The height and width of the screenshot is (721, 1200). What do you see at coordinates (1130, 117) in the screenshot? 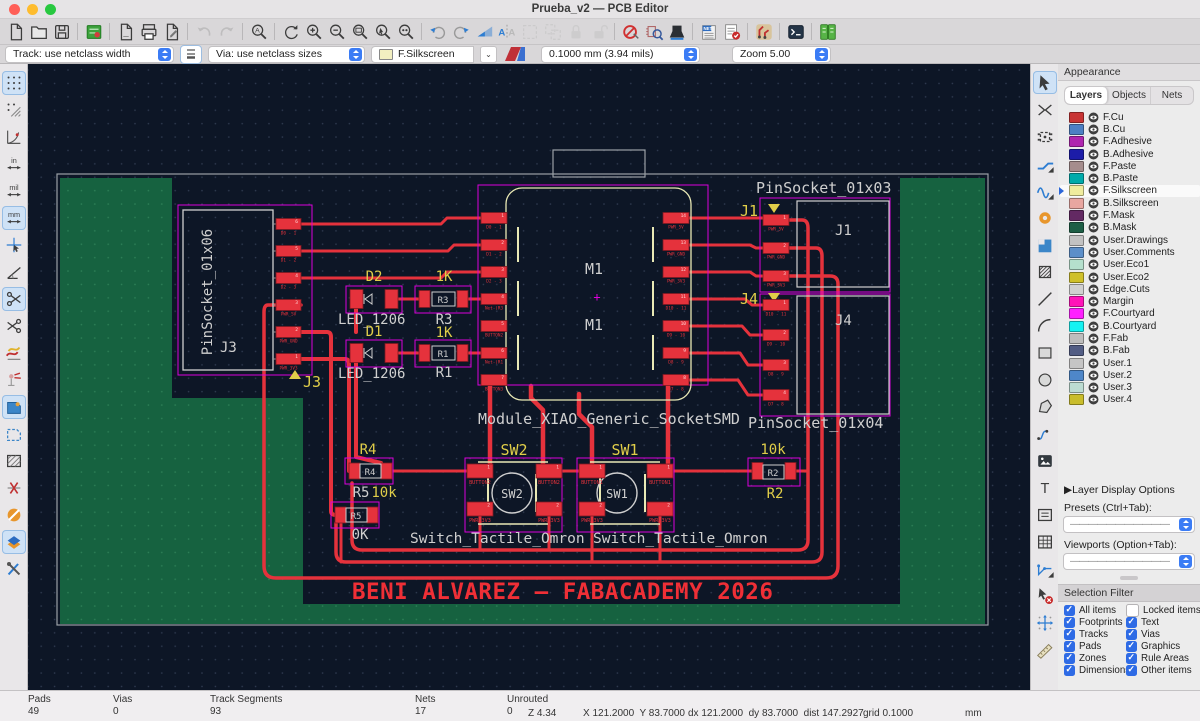
I see `layer-row-f-cu: F.Cu` at bounding box center [1130, 117].